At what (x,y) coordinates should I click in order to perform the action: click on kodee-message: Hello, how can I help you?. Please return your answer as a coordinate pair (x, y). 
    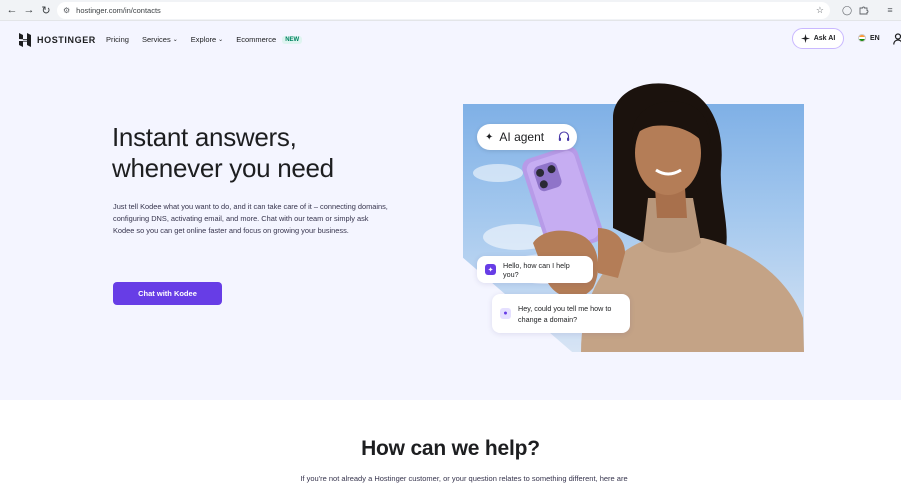
    Looking at the image, I should click on (536, 269).